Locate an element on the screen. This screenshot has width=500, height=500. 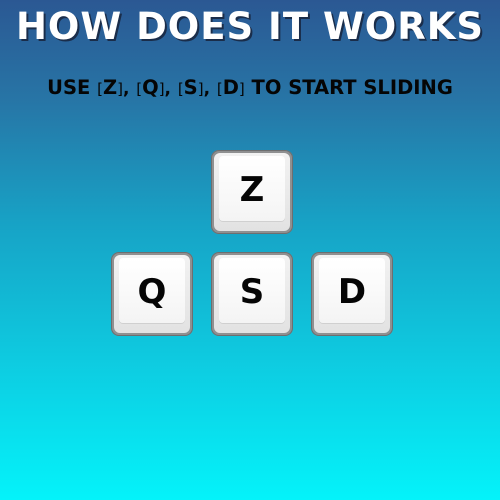
instructions-key-d: D is located at coordinates (230, 87).